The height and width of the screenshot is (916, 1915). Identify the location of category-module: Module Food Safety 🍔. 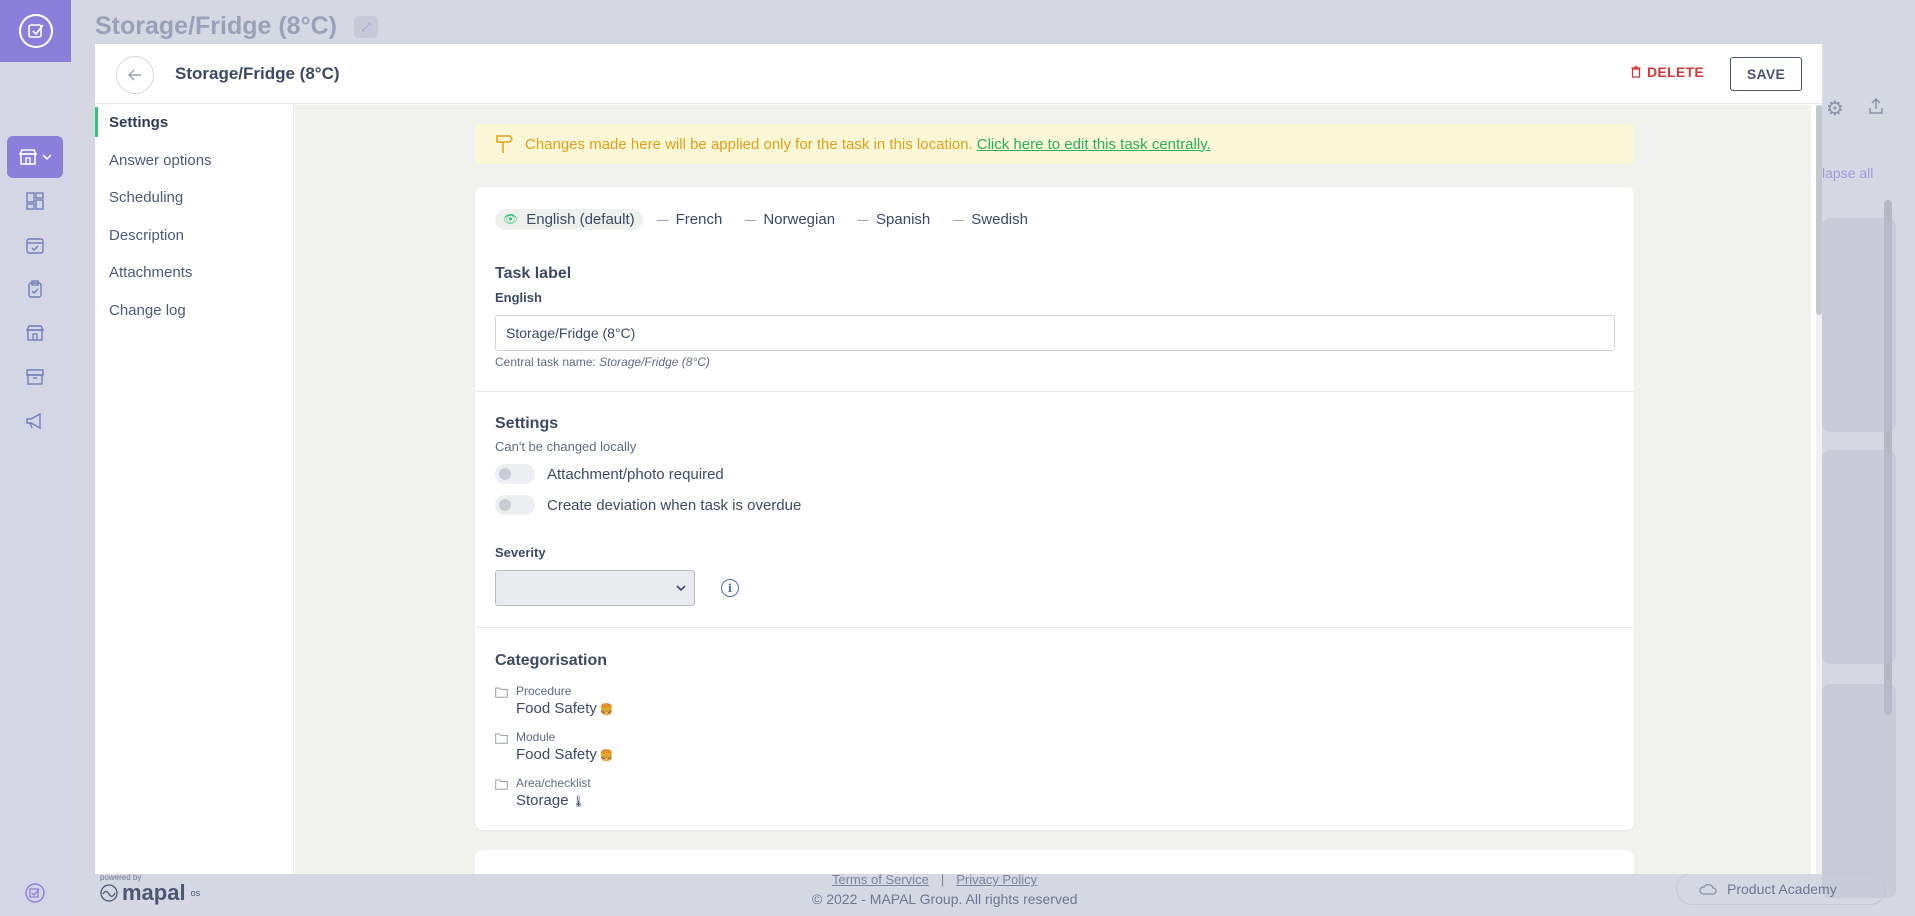
(554, 746).